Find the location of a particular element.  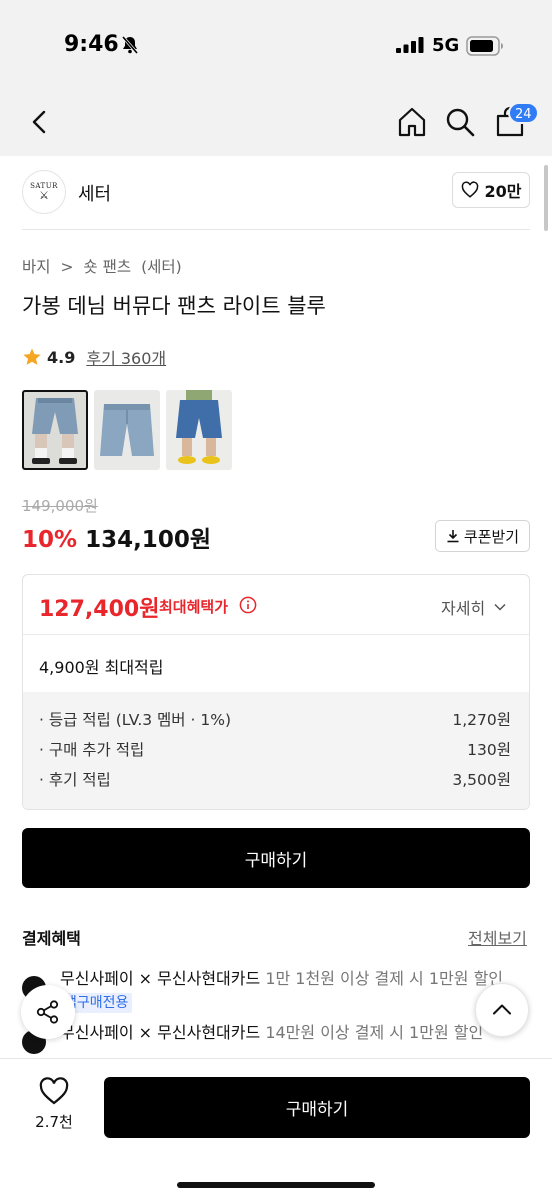

app-header: 24 is located at coordinates (276, 124).